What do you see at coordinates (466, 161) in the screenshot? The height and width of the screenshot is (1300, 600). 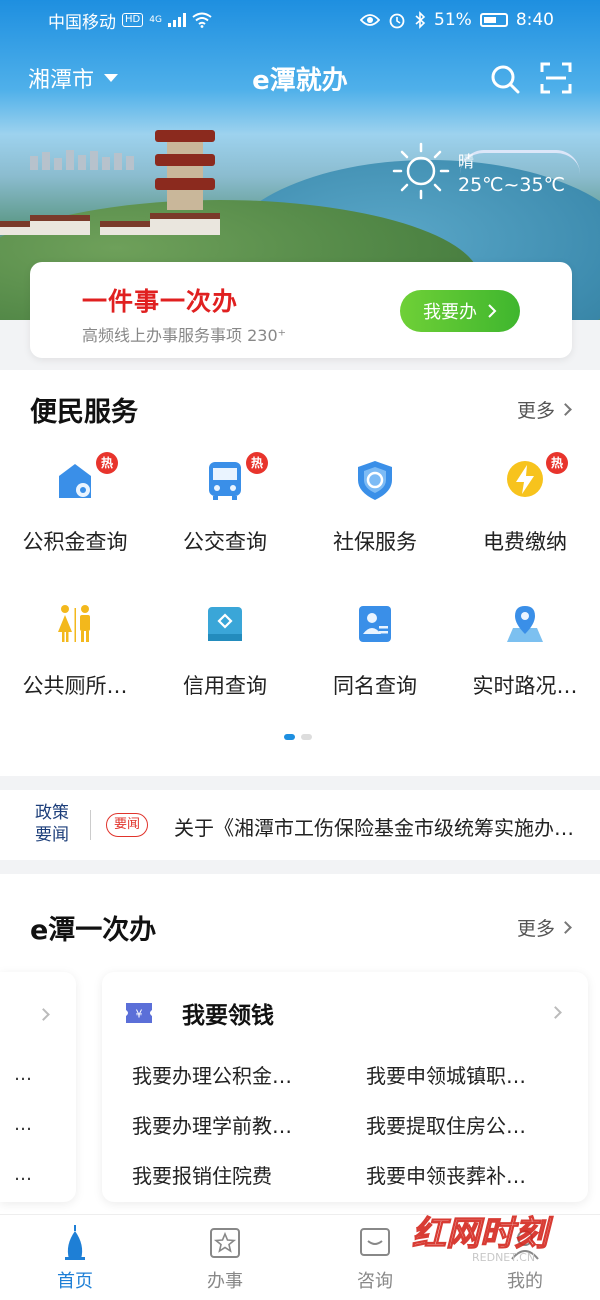 I see `weather-condition: 晴` at bounding box center [466, 161].